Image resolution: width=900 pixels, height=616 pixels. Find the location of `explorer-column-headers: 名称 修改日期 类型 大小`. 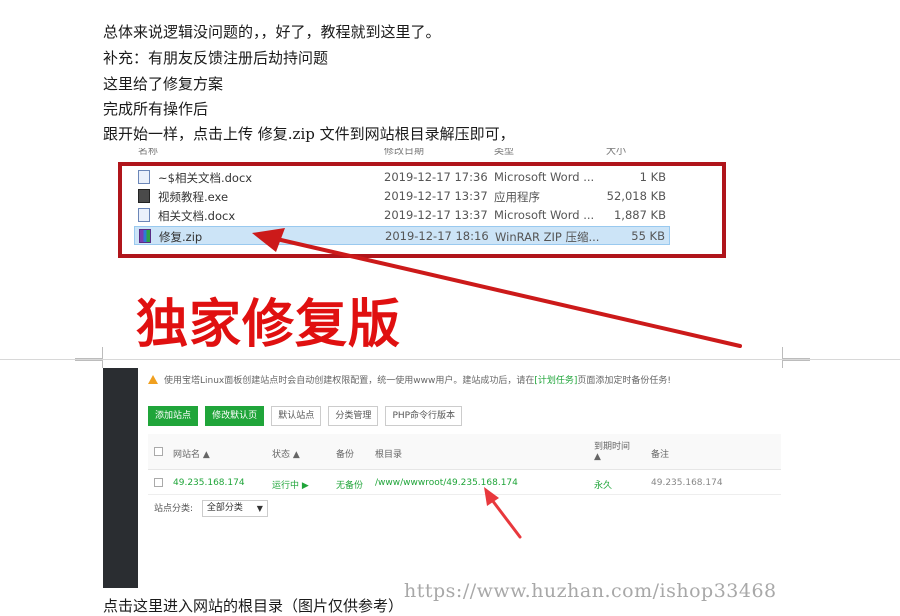

explorer-column-headers: 名称 修改日期 类型 大小 is located at coordinates (446, 152).